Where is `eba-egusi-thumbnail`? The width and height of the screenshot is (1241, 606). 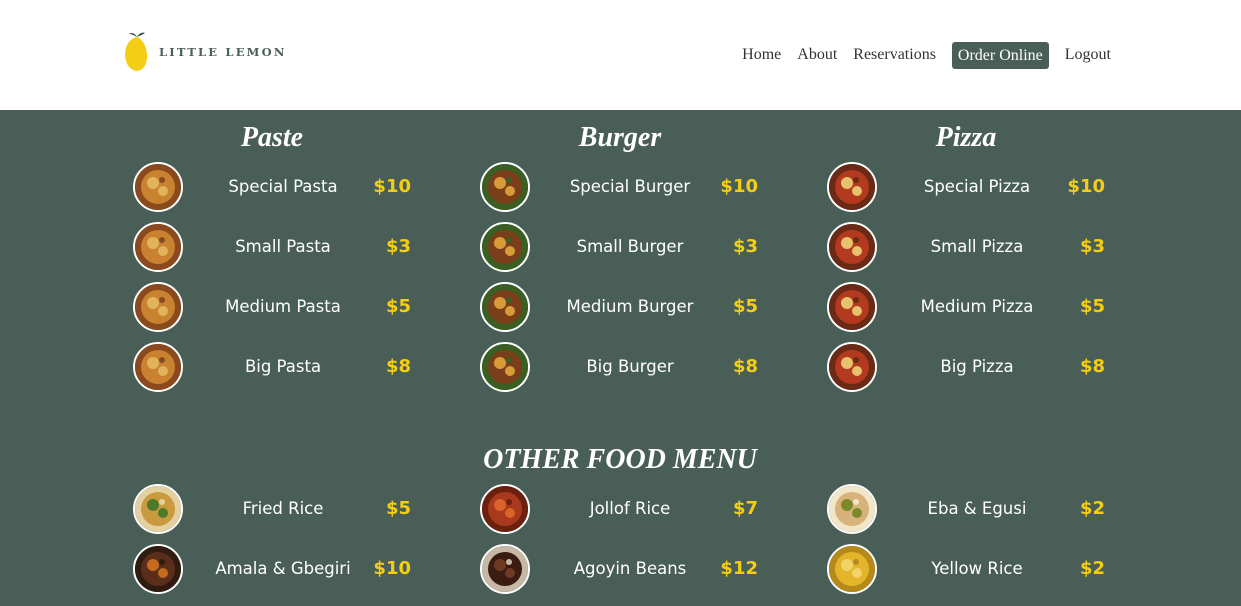 eba-egusi-thumbnail is located at coordinates (852, 509).